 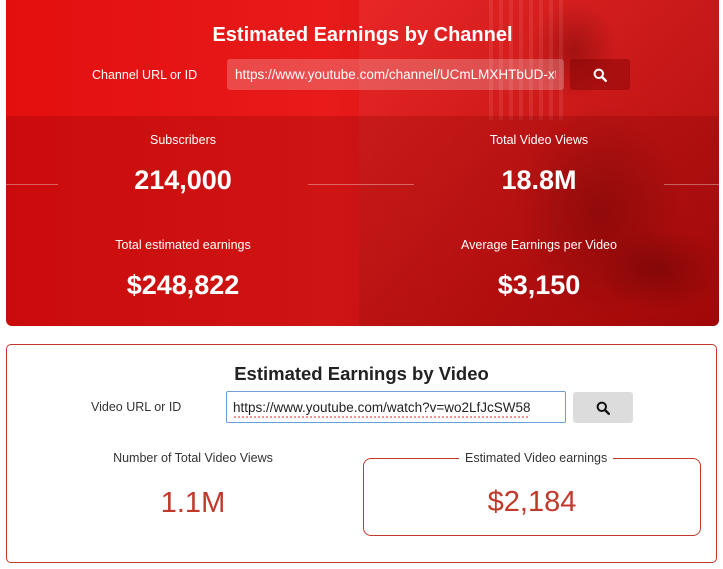 What do you see at coordinates (193, 503) in the screenshot?
I see `video-views-value: 1.1M` at bounding box center [193, 503].